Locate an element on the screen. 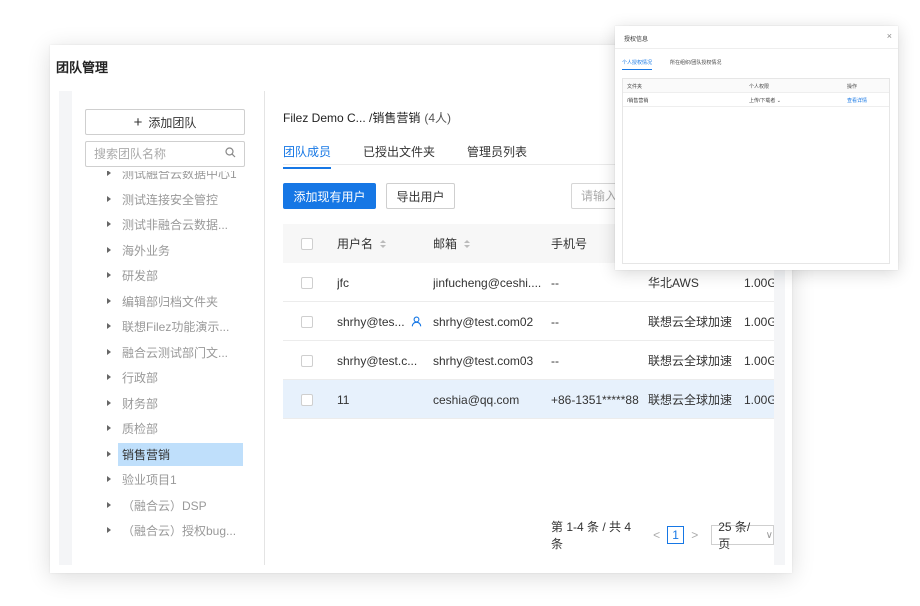  page-size-value: 25 条/页 is located at coordinates (734, 535).